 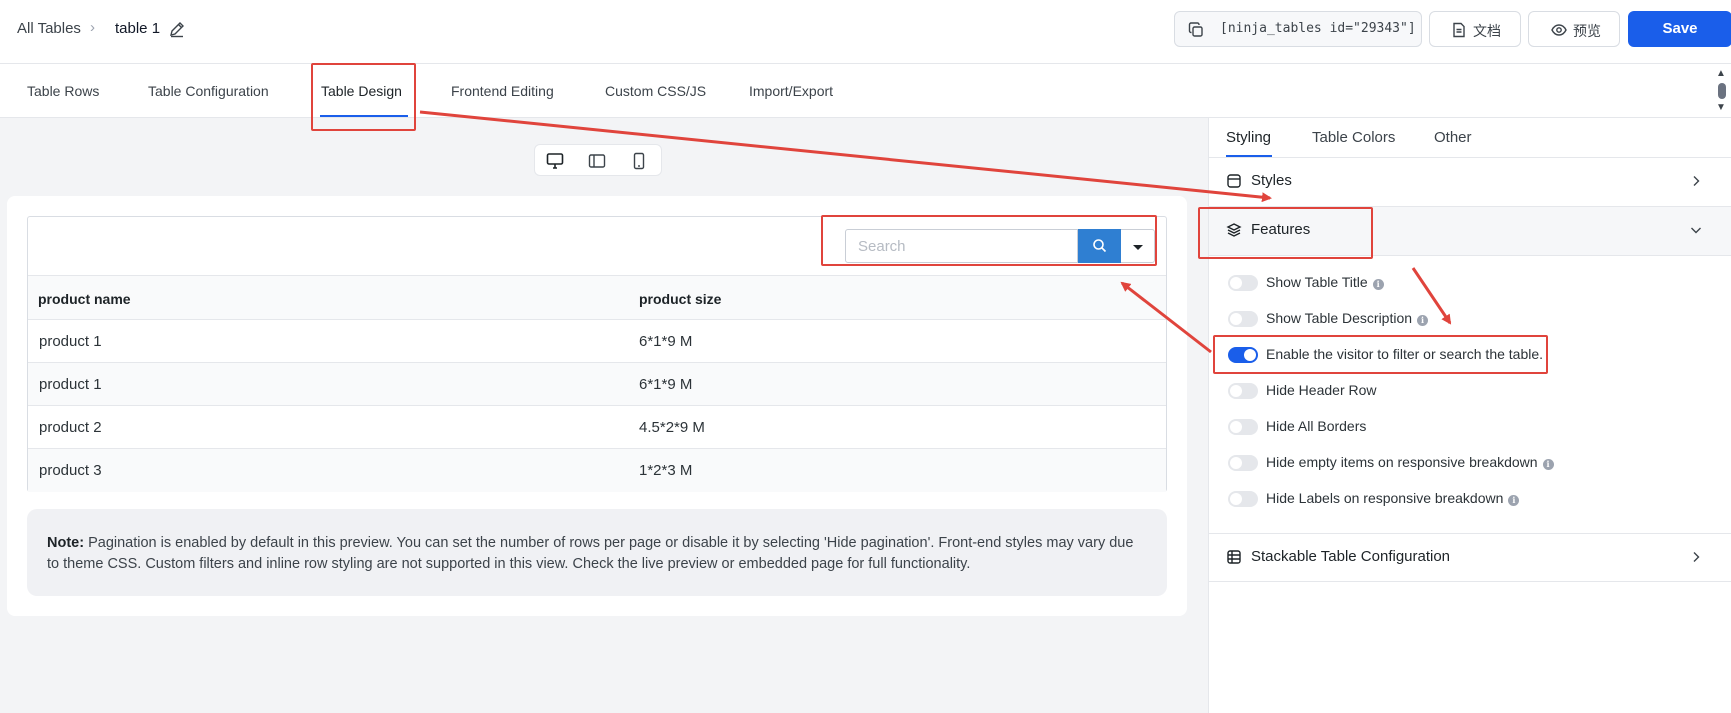 What do you see at coordinates (1587, 31) in the screenshot?
I see `preview-button-label: 预览` at bounding box center [1587, 31].